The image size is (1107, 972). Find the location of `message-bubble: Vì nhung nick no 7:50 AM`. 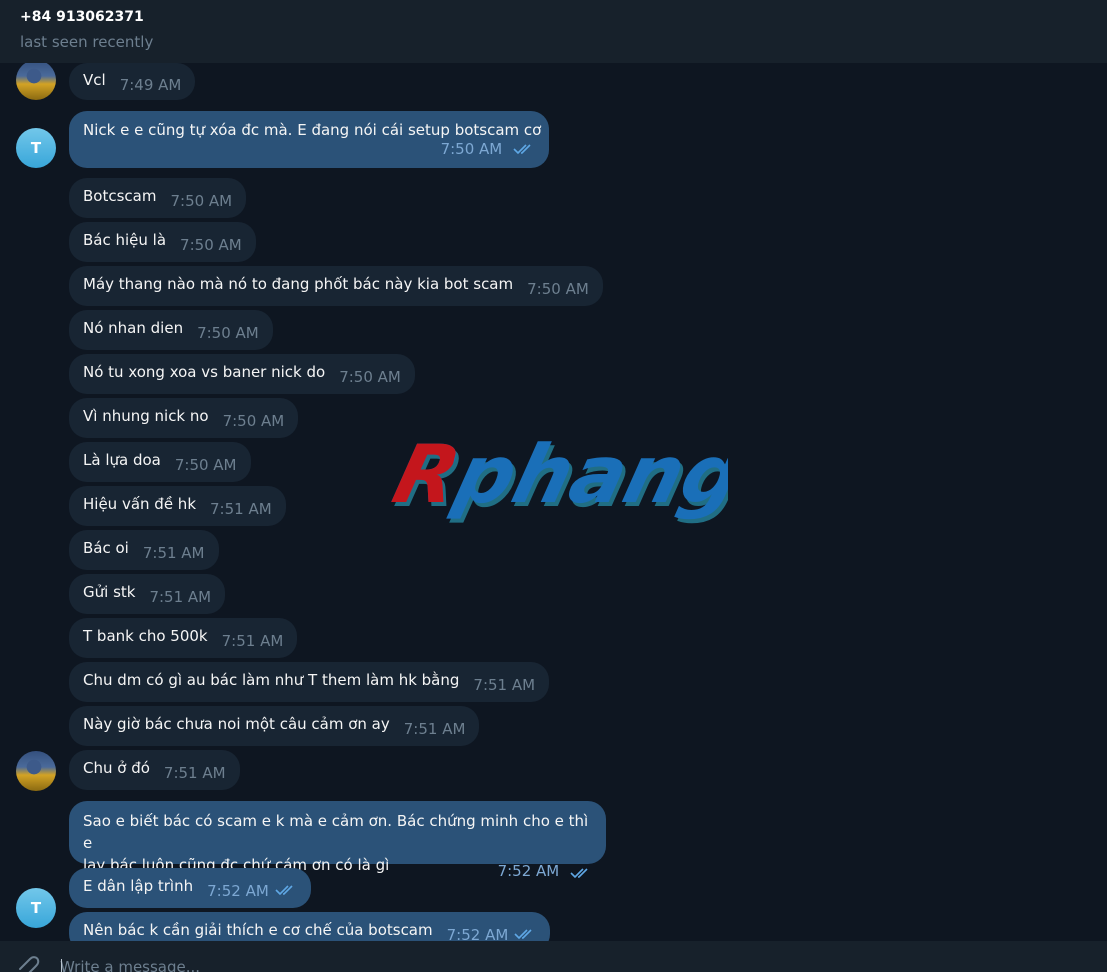

message-bubble: Vì nhung nick no 7:50 AM is located at coordinates (184, 418).